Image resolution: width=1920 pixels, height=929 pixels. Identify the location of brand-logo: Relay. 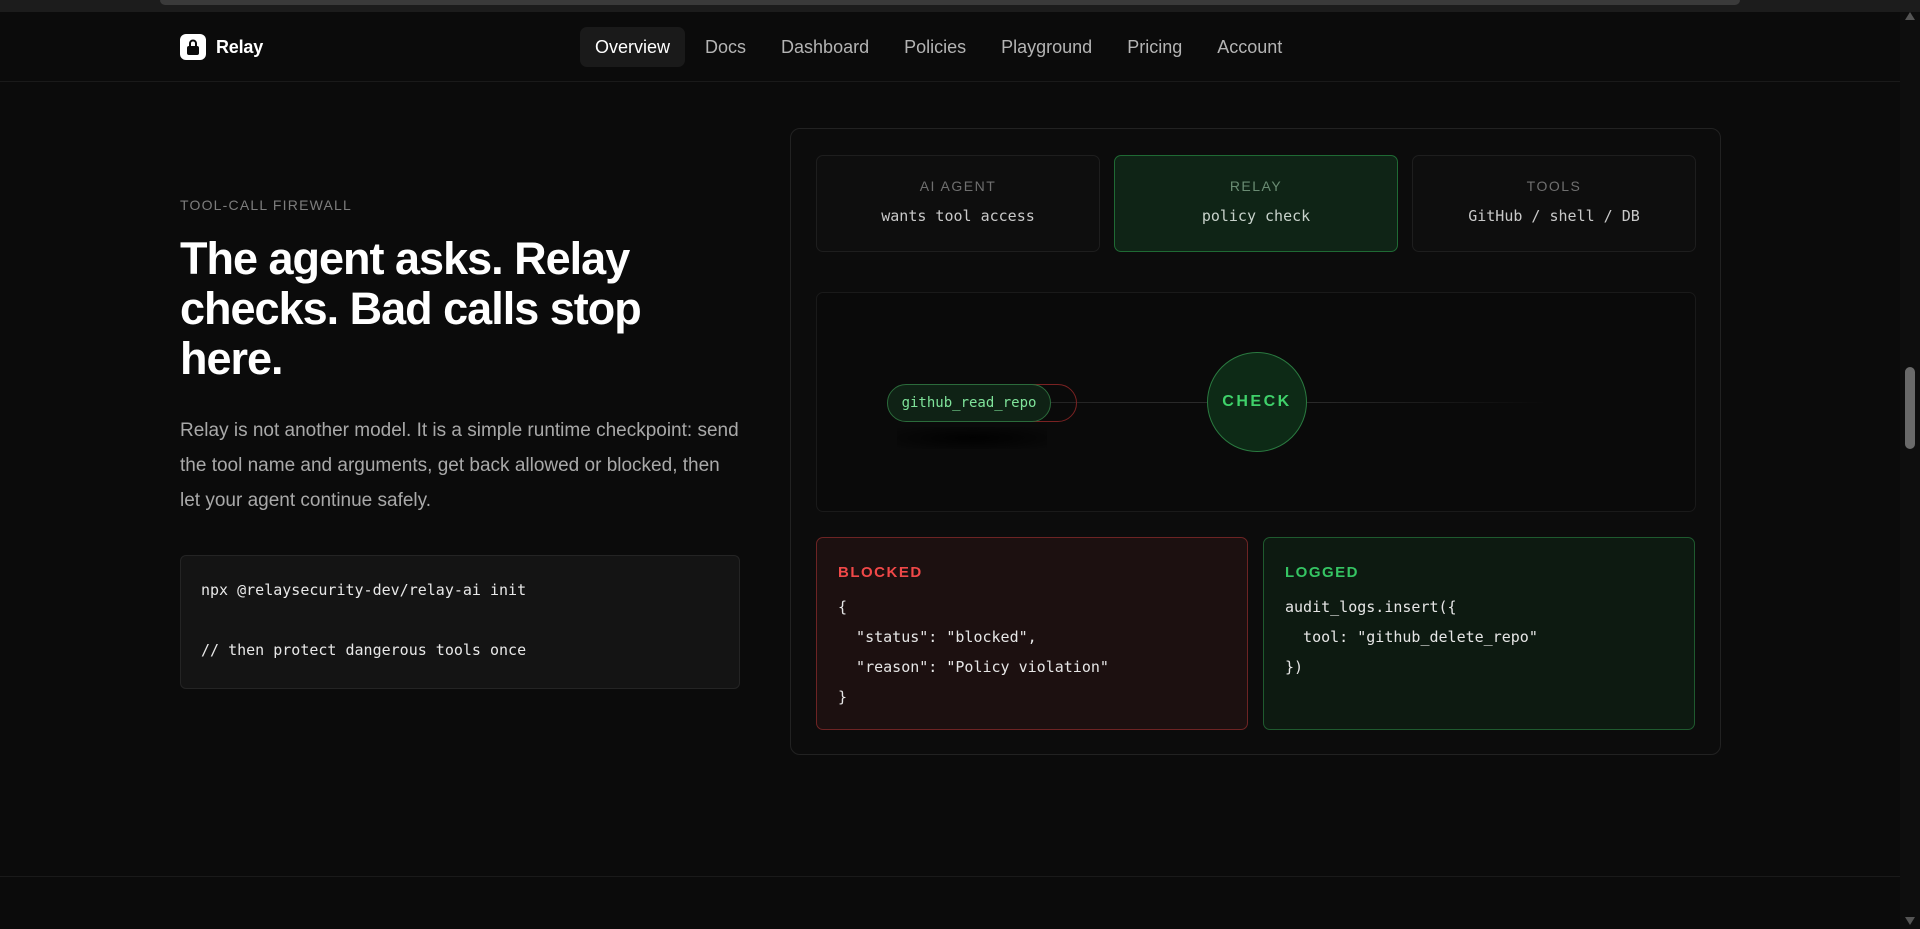
(221, 47).